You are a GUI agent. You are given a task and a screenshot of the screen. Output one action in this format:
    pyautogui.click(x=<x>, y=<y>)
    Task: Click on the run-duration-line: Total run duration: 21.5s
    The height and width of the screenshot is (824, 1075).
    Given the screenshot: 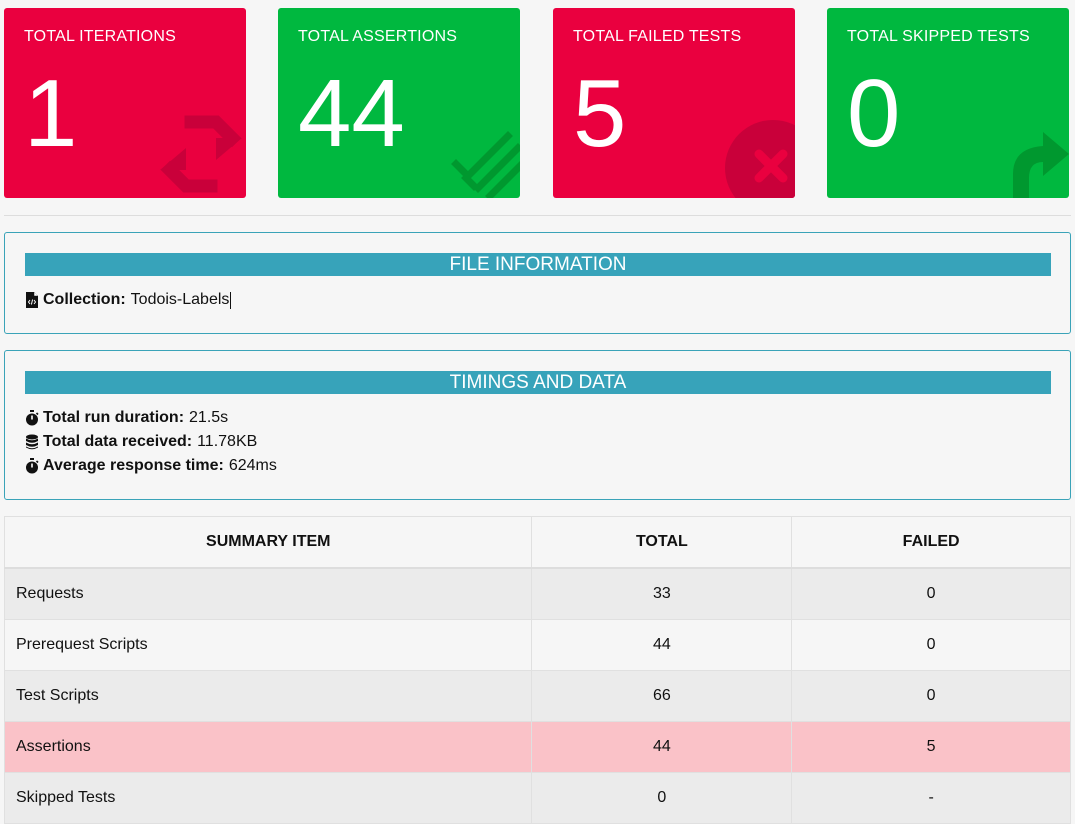 What is the action you would take?
    pyautogui.click(x=126, y=418)
    